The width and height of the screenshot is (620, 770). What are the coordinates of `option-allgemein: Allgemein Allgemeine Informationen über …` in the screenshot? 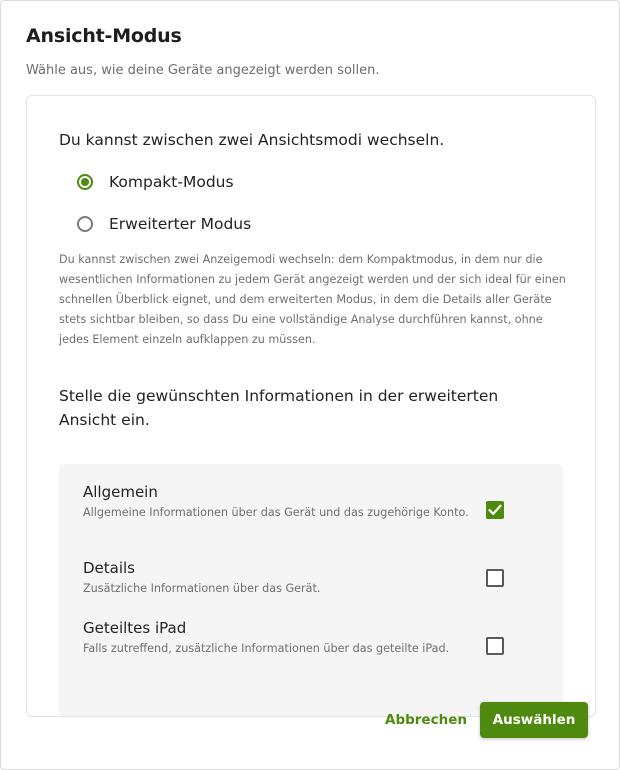 It's located at (313, 501).